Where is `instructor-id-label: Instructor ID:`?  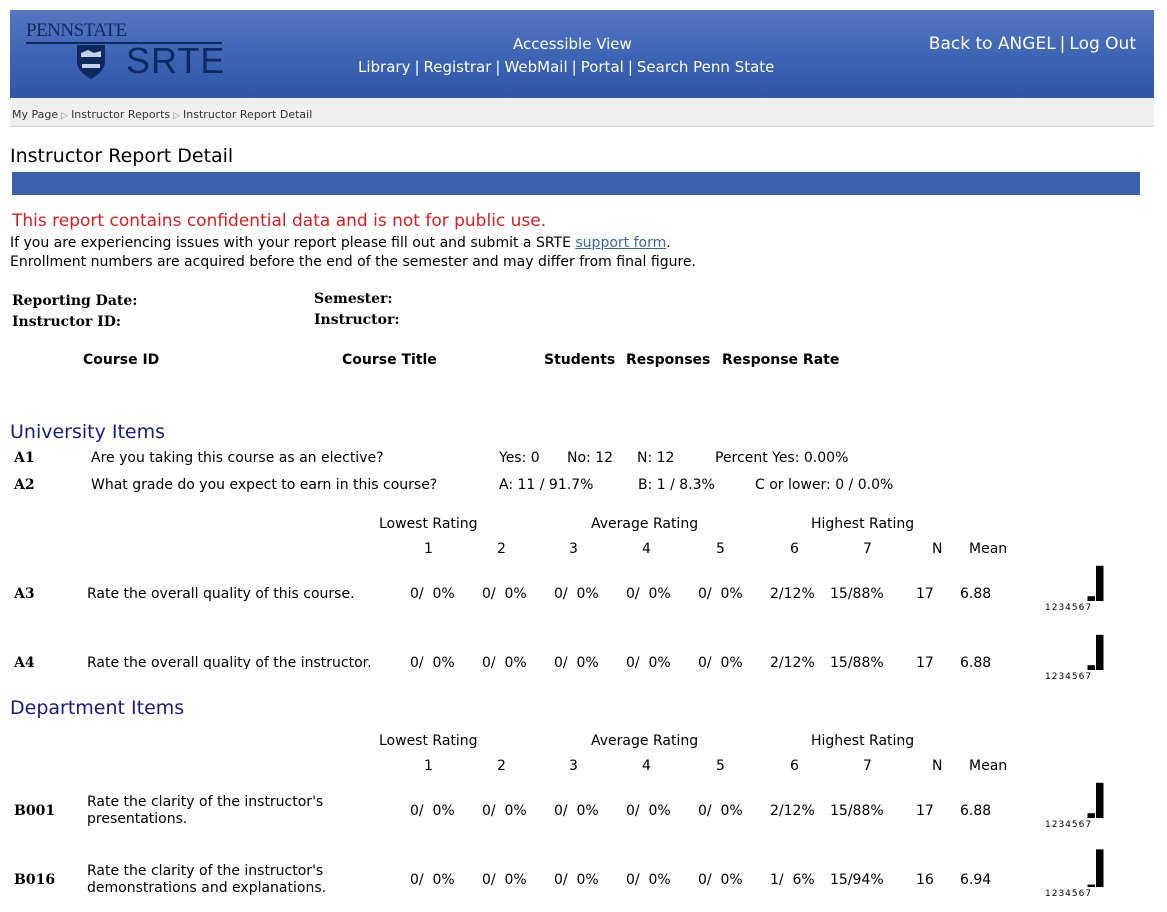 instructor-id-label: Instructor ID: is located at coordinates (67, 322).